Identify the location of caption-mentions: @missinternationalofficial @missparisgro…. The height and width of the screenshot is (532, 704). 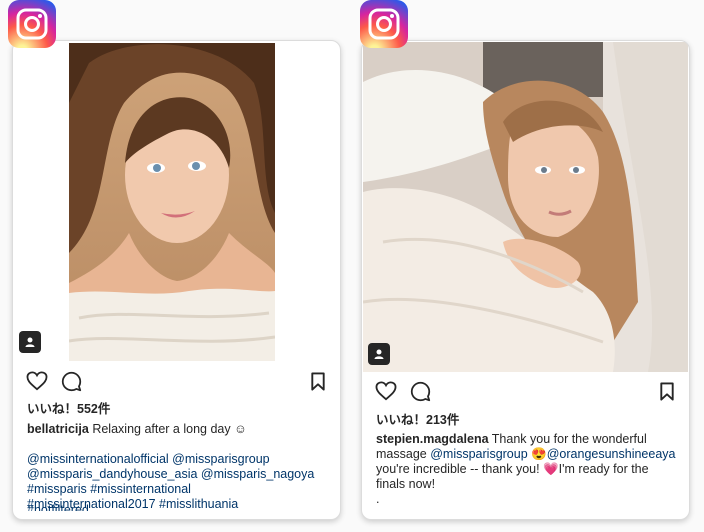
(177, 459).